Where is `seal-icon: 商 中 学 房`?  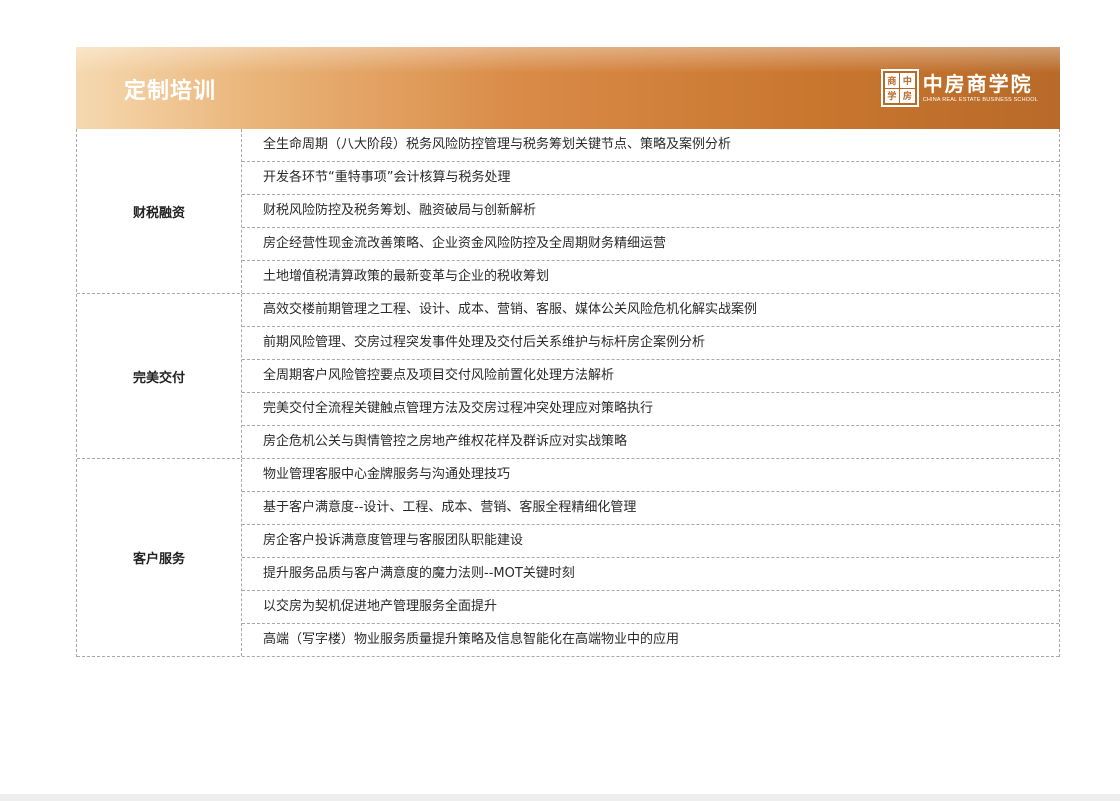
seal-icon: 商 中 学 房 is located at coordinates (899, 88).